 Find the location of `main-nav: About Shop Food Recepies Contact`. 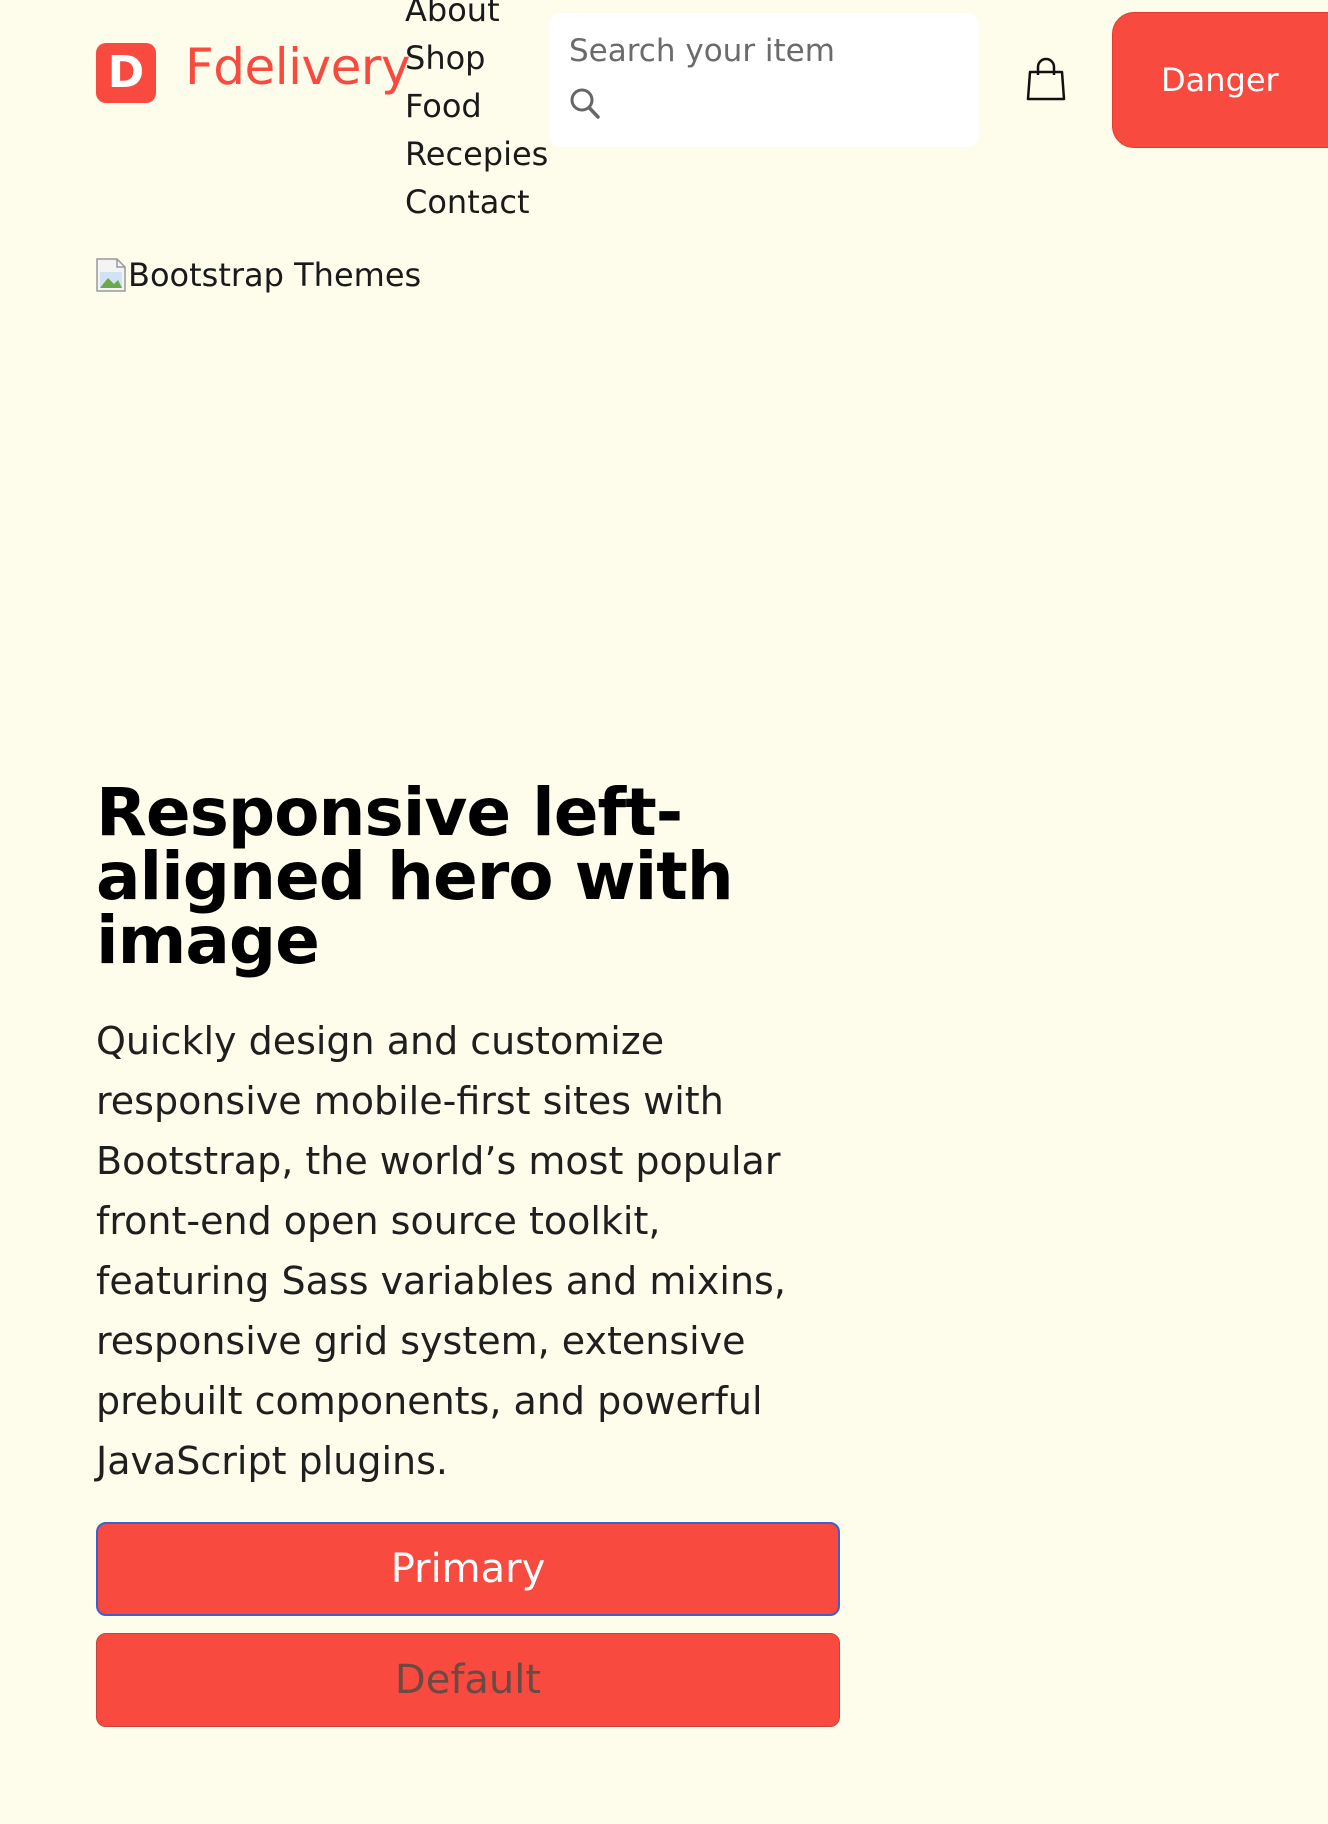

main-nav: About Shop Food Recepies Contact is located at coordinates (476, 113).